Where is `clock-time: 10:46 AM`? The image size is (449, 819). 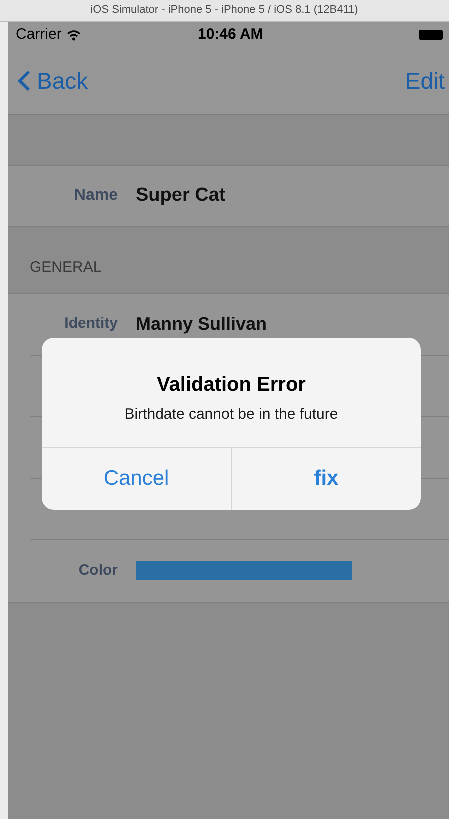 clock-time: 10:46 AM is located at coordinates (231, 34).